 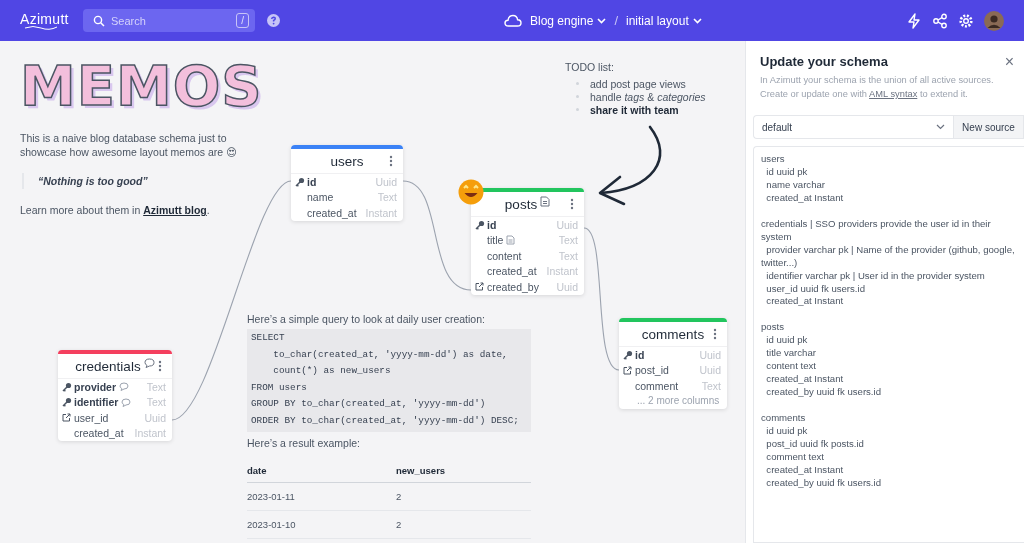 What do you see at coordinates (994, 20) in the screenshot?
I see `avatar` at bounding box center [994, 20].